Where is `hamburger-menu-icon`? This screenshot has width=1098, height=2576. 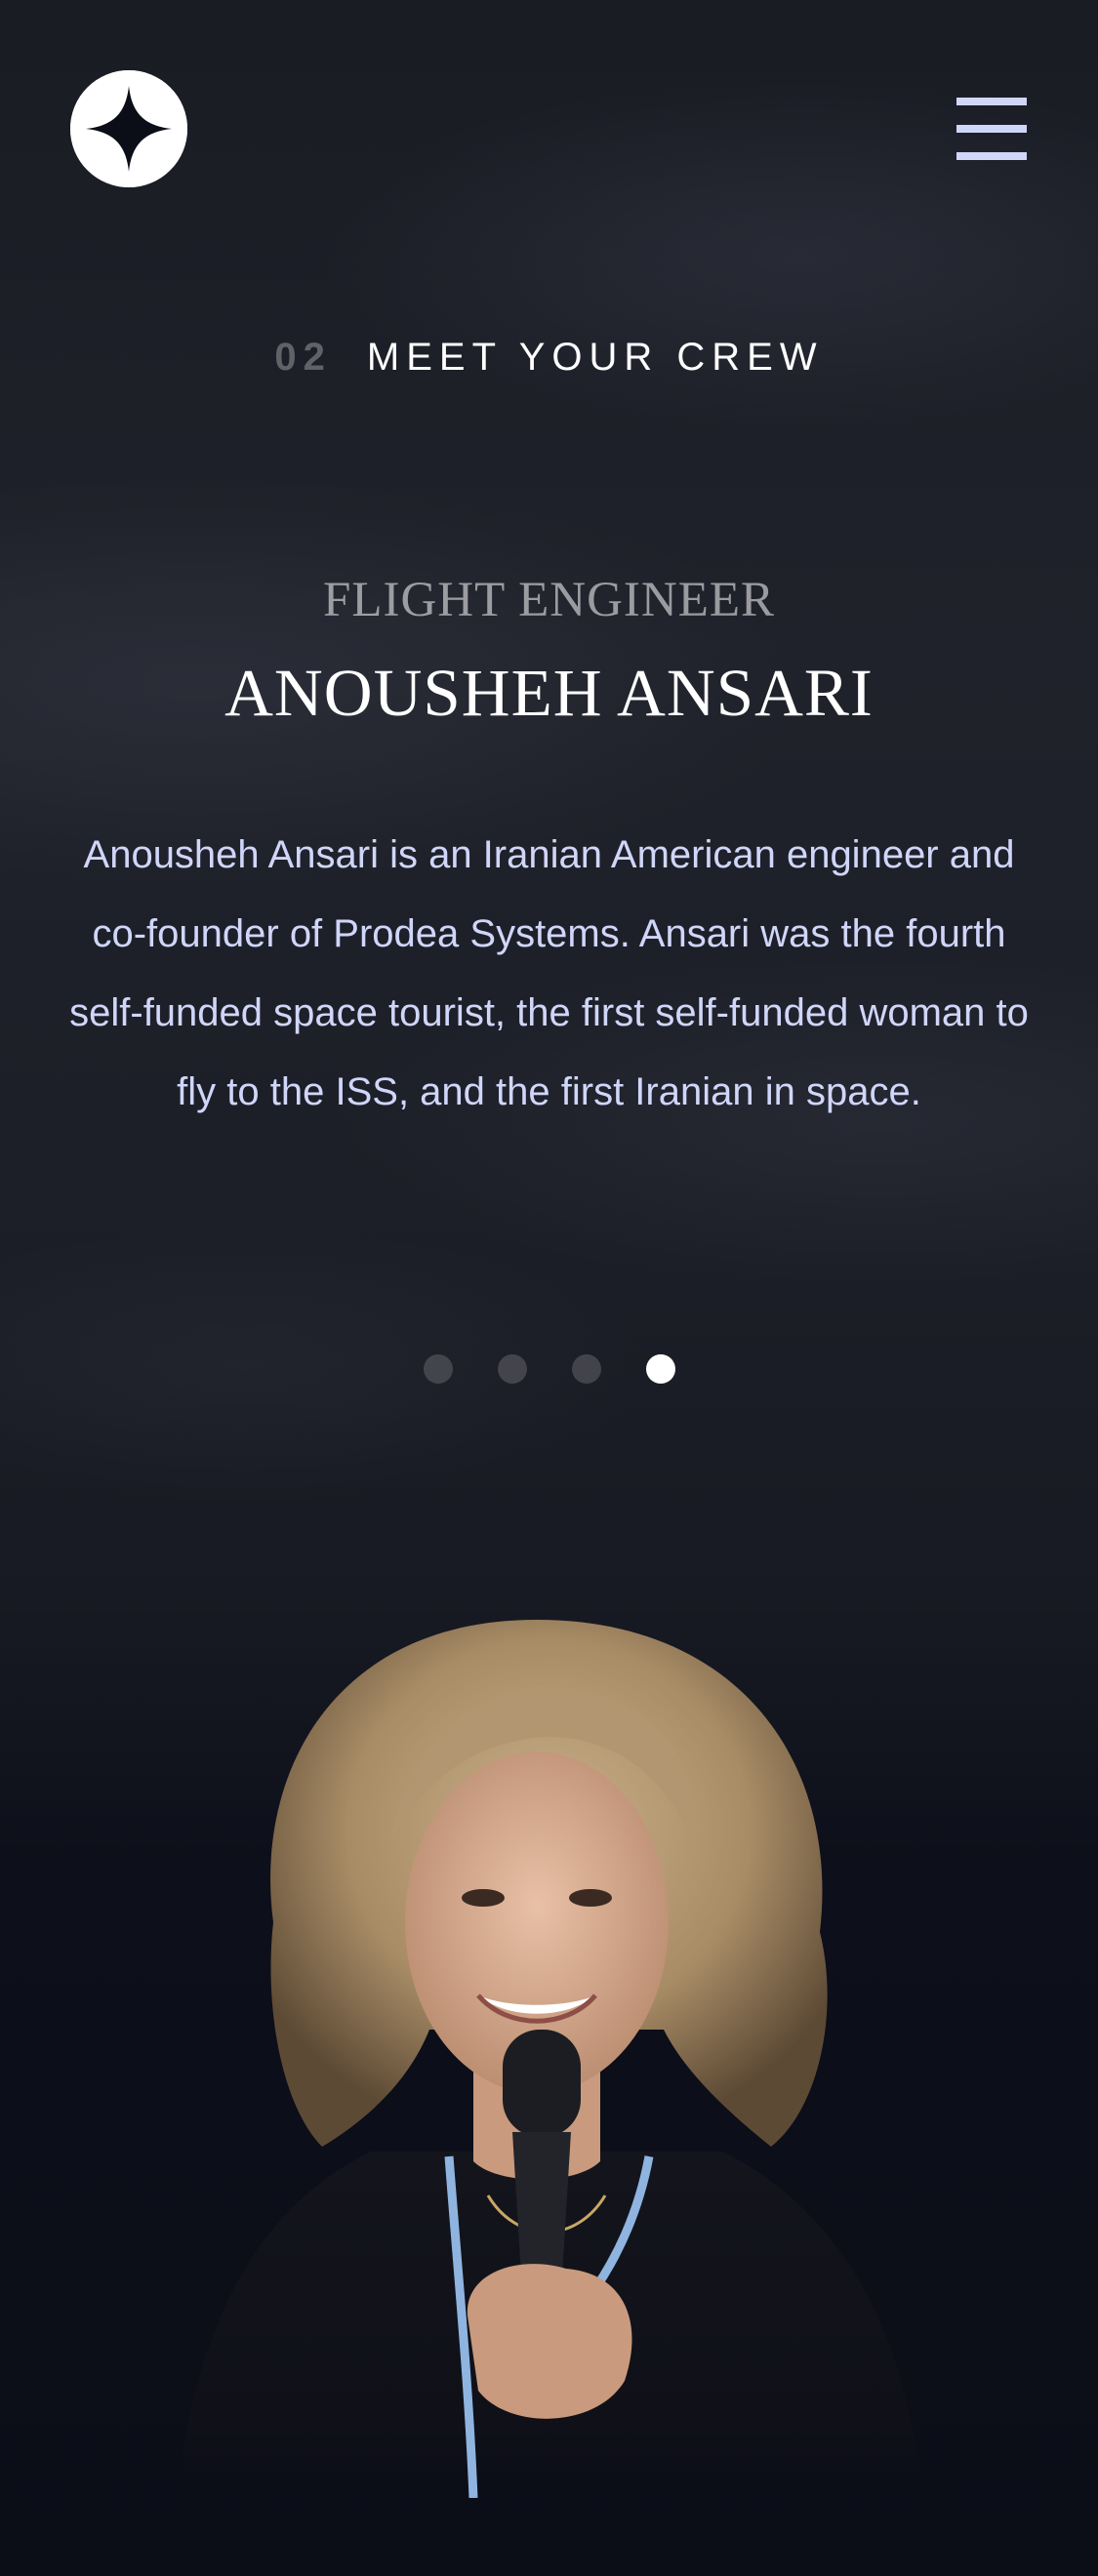 hamburger-menu-icon is located at coordinates (991, 129).